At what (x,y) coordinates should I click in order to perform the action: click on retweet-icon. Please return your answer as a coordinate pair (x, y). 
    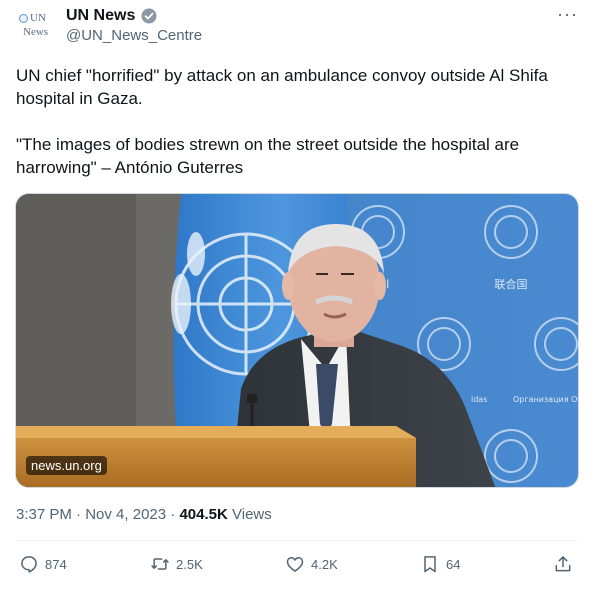
    Looking at the image, I should click on (160, 564).